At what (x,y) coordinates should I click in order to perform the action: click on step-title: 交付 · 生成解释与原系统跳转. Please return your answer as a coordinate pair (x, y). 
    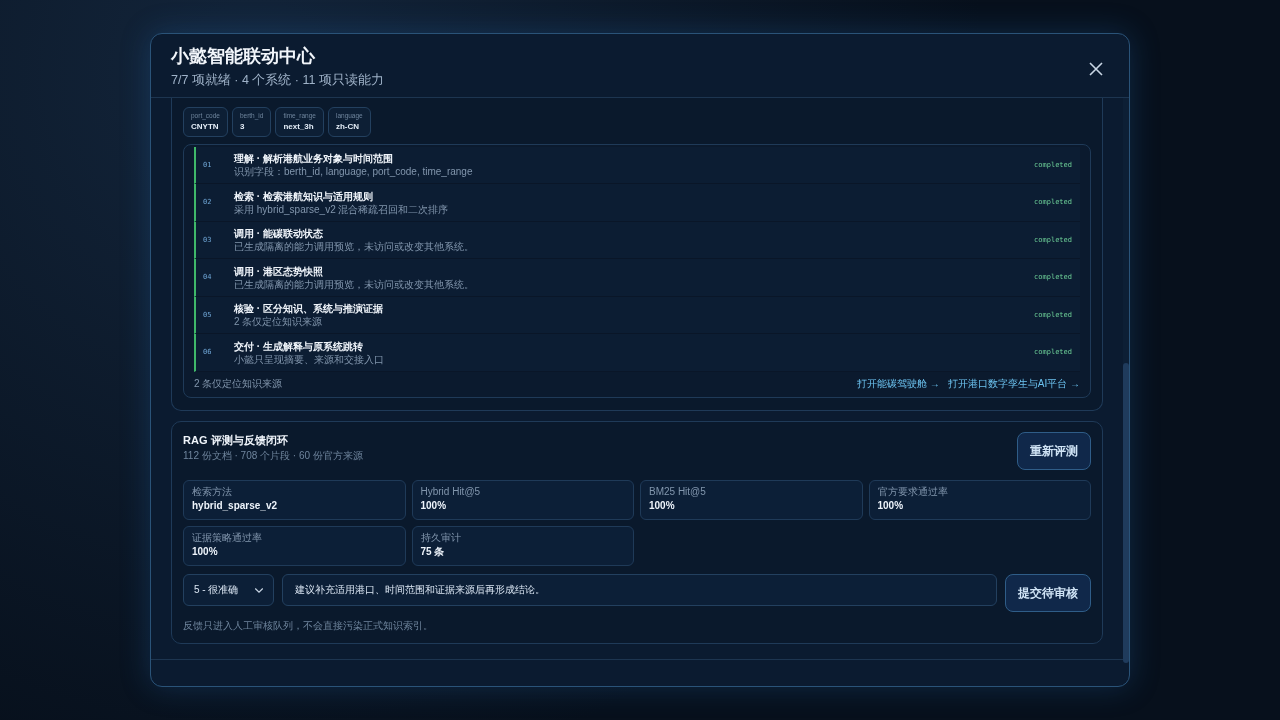
    Looking at the image, I should click on (299, 346).